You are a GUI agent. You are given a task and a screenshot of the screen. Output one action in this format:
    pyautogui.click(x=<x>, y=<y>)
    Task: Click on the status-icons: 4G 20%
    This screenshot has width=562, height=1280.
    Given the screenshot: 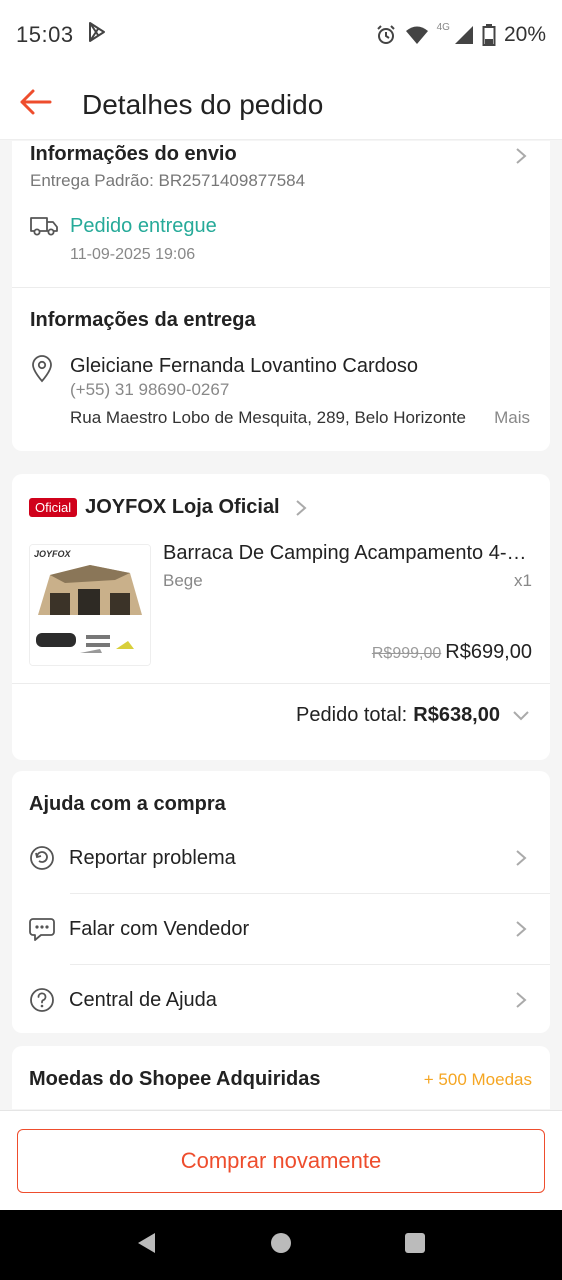 What is the action you would take?
    pyautogui.click(x=460, y=34)
    